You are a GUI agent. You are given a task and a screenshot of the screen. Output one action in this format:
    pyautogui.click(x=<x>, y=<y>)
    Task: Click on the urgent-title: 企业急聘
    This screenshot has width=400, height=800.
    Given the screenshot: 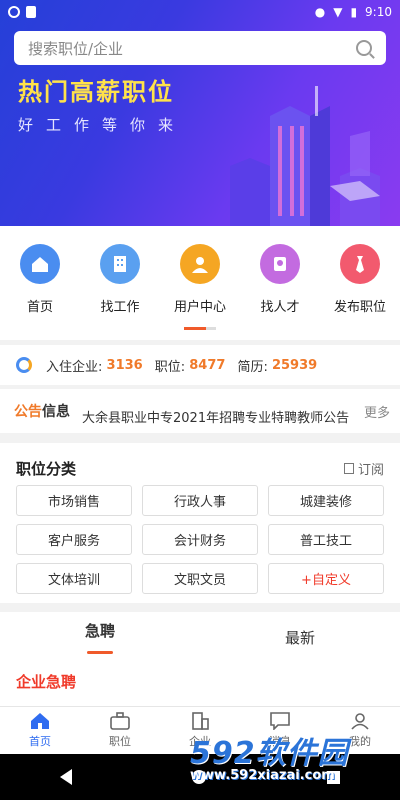 What is the action you would take?
    pyautogui.click(x=46, y=682)
    